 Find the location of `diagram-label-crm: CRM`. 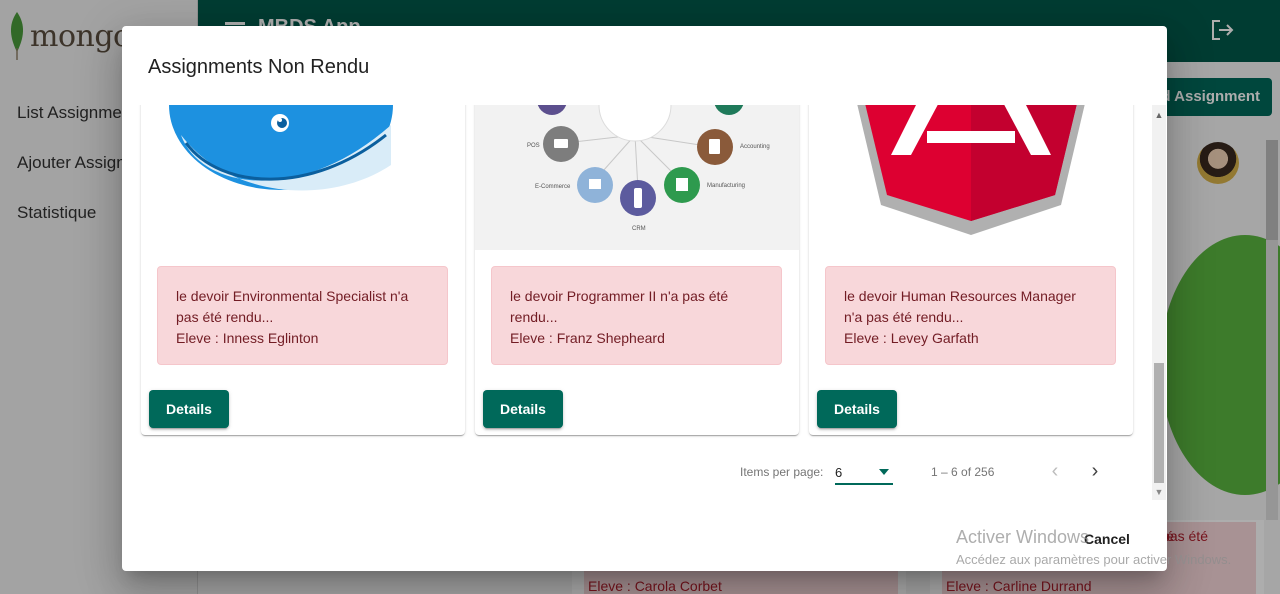

diagram-label-crm: CRM is located at coordinates (639, 229).